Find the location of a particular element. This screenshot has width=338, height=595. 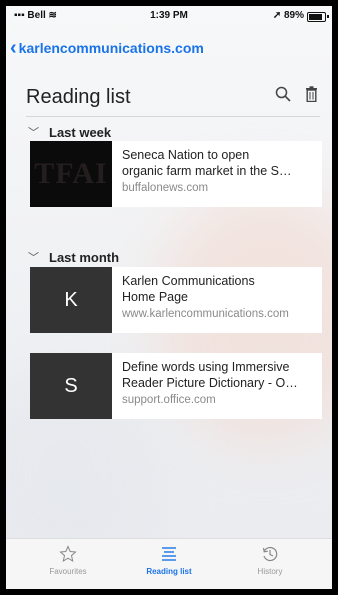

tab-history: History is located at coordinates (270, 560).